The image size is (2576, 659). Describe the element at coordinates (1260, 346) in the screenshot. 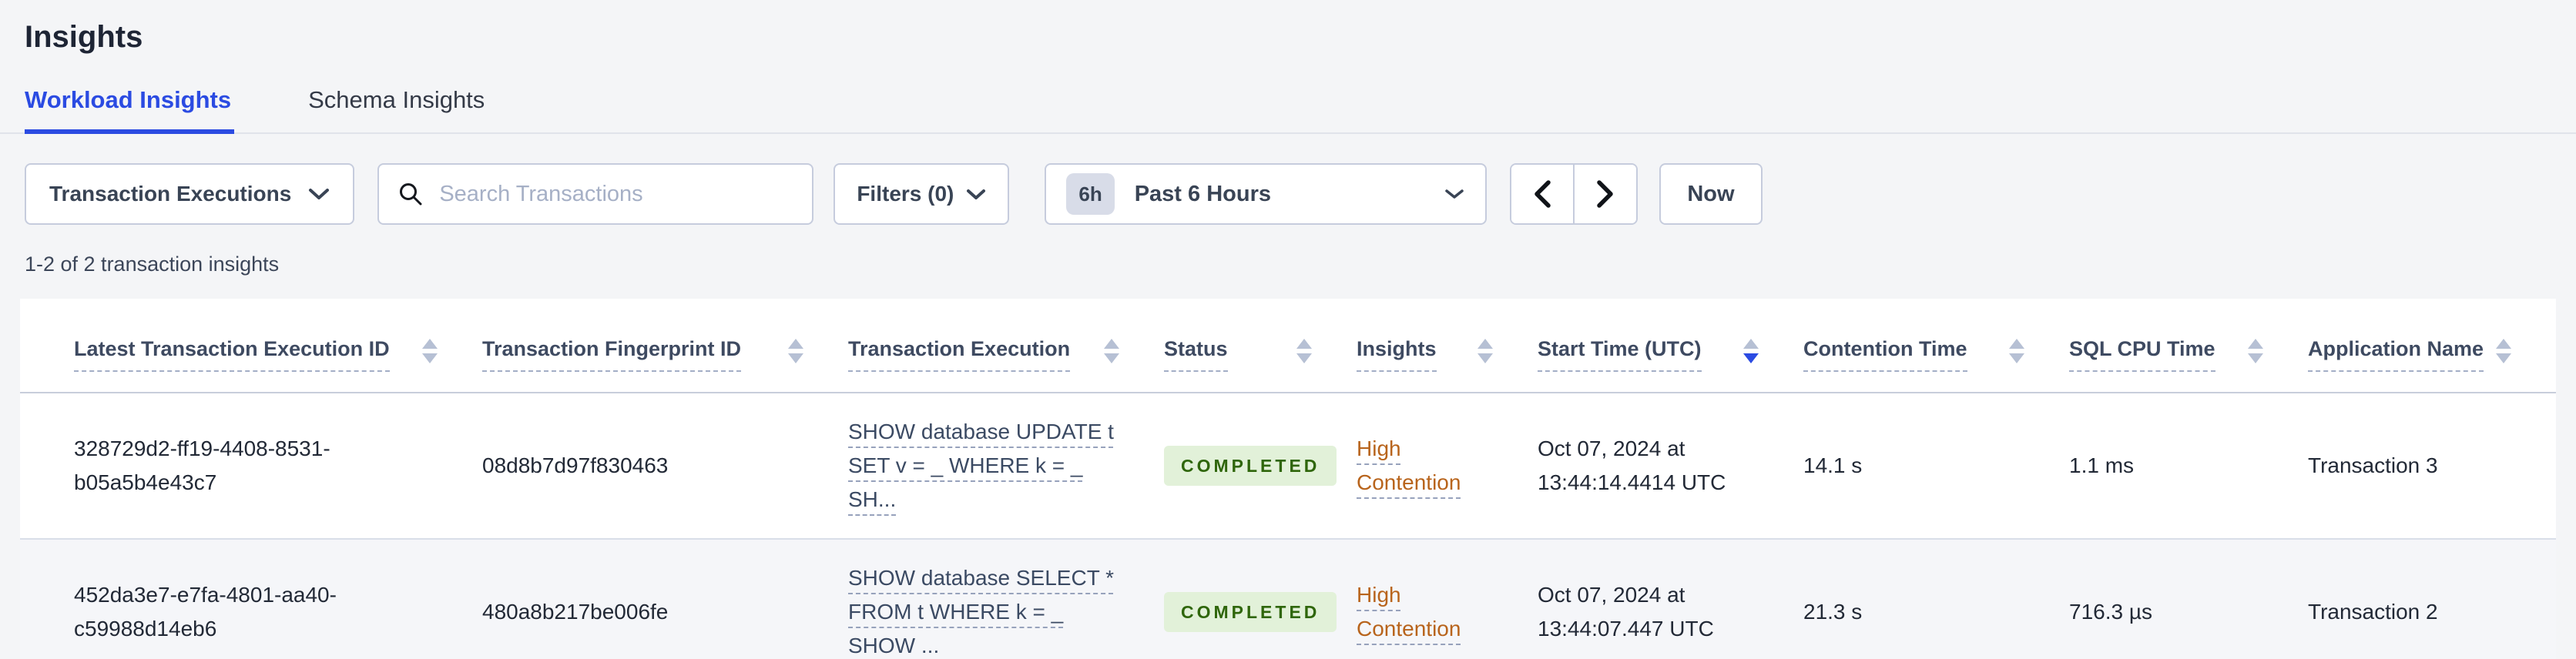

I see `column-header-status: Status` at that location.